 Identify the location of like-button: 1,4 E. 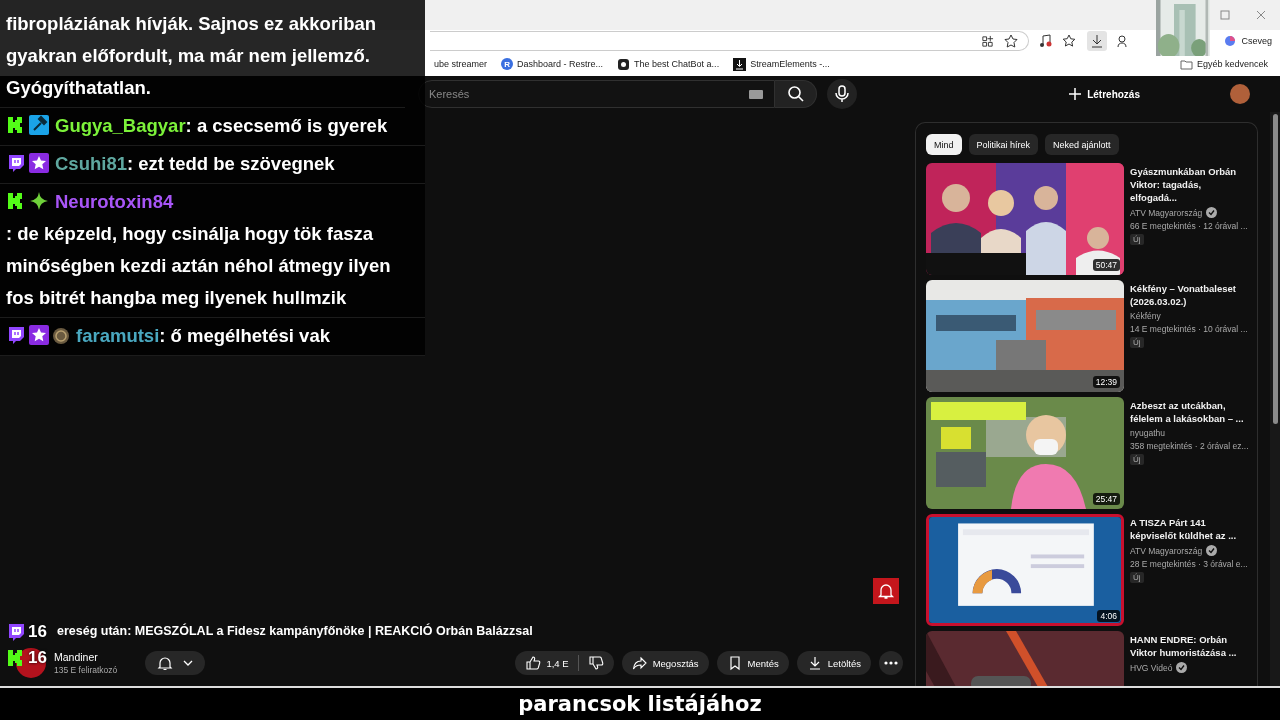
(547, 663).